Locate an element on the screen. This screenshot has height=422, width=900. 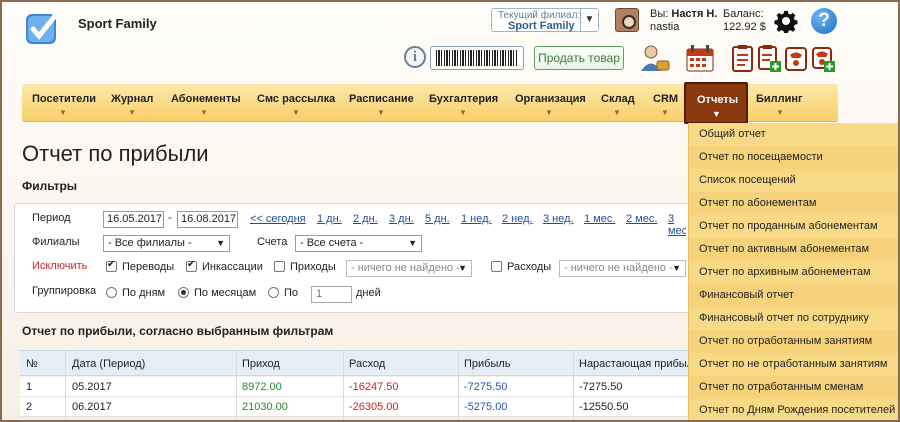
period-link-3w: 3 нед. is located at coordinates (558, 219).